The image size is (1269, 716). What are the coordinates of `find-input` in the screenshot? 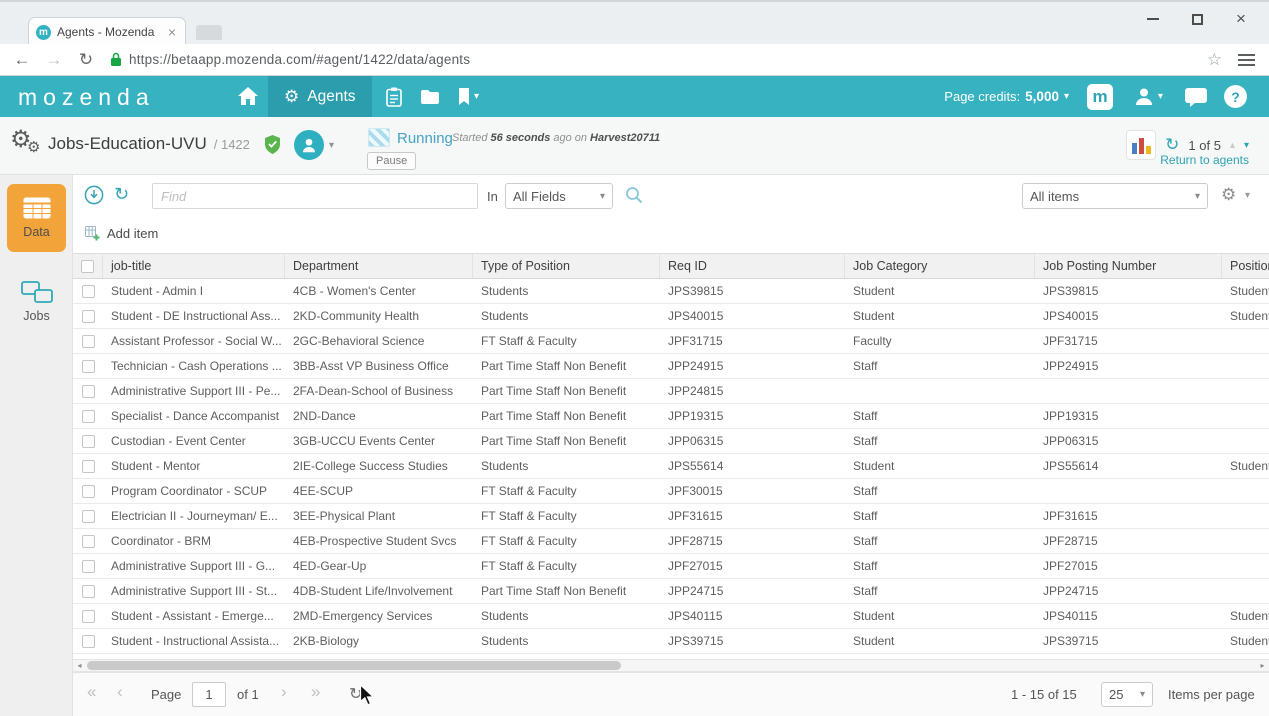 It's located at (315, 196).